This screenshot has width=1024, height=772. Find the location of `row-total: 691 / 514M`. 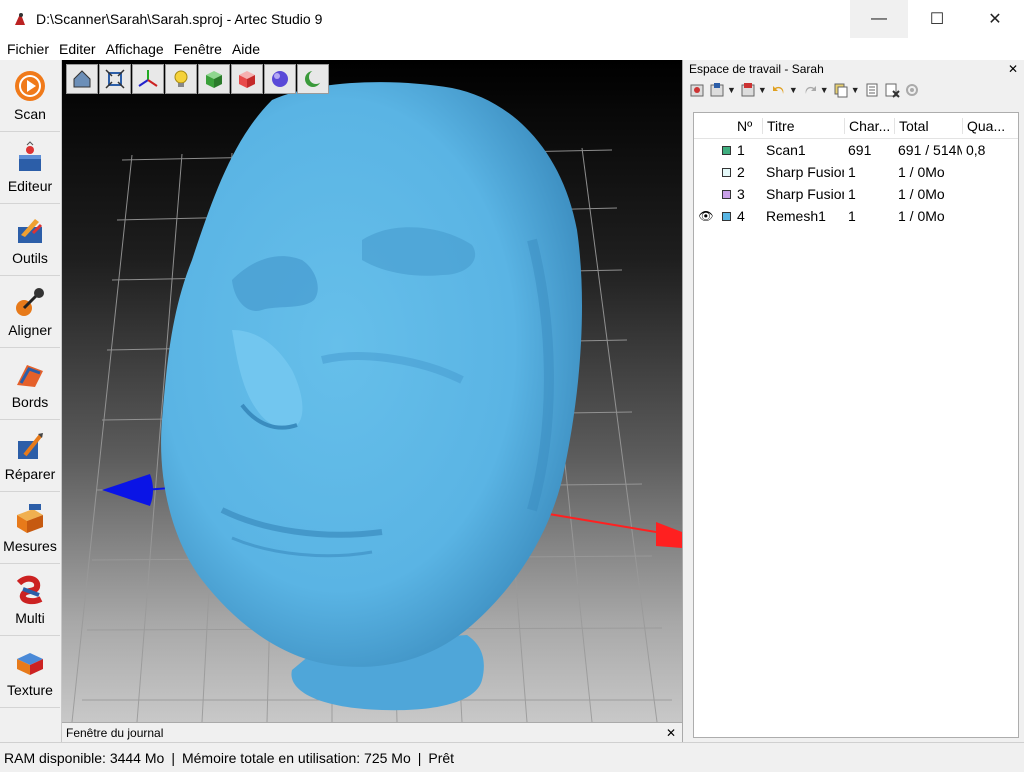

row-total: 691 / 514M is located at coordinates (930, 150).